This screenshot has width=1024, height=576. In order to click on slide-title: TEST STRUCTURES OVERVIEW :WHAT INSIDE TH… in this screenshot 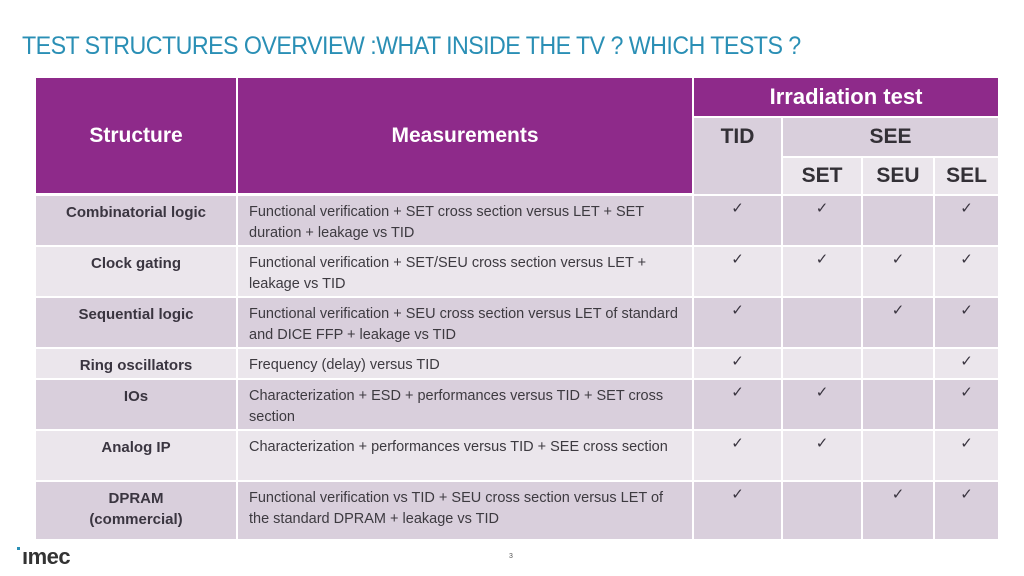, I will do `click(411, 46)`.